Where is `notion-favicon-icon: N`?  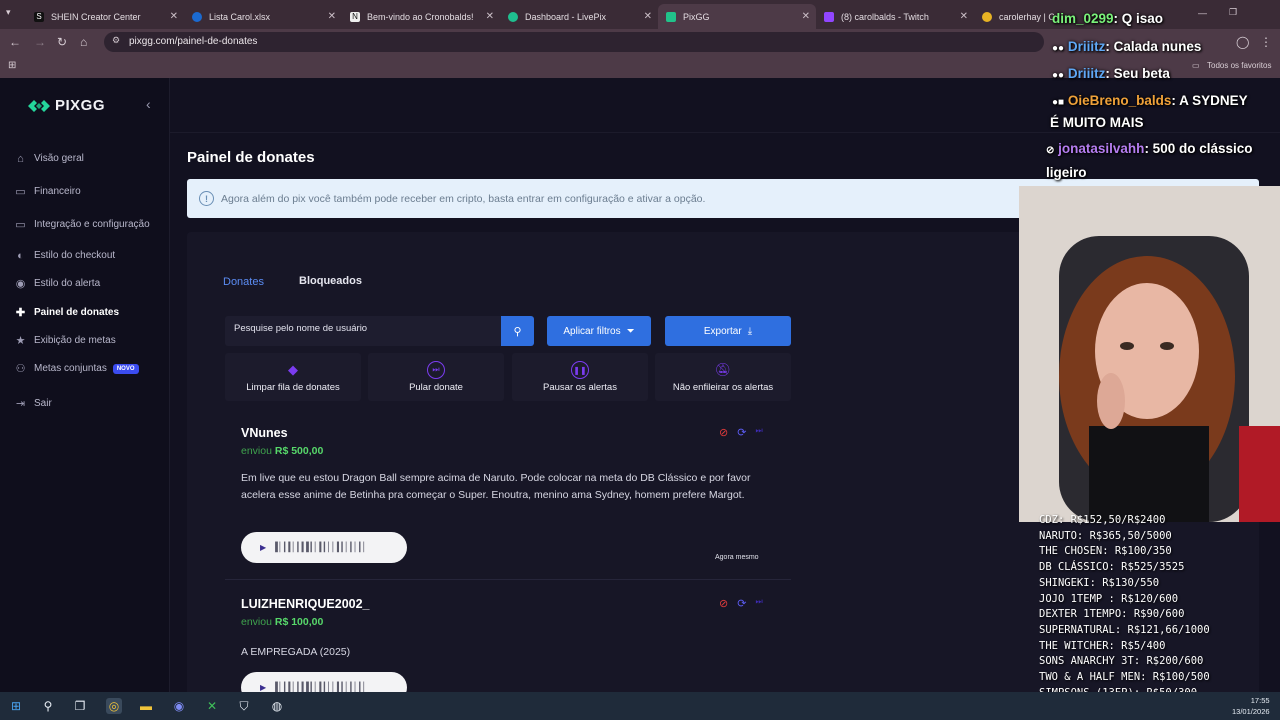
notion-favicon-icon: N is located at coordinates (355, 16).